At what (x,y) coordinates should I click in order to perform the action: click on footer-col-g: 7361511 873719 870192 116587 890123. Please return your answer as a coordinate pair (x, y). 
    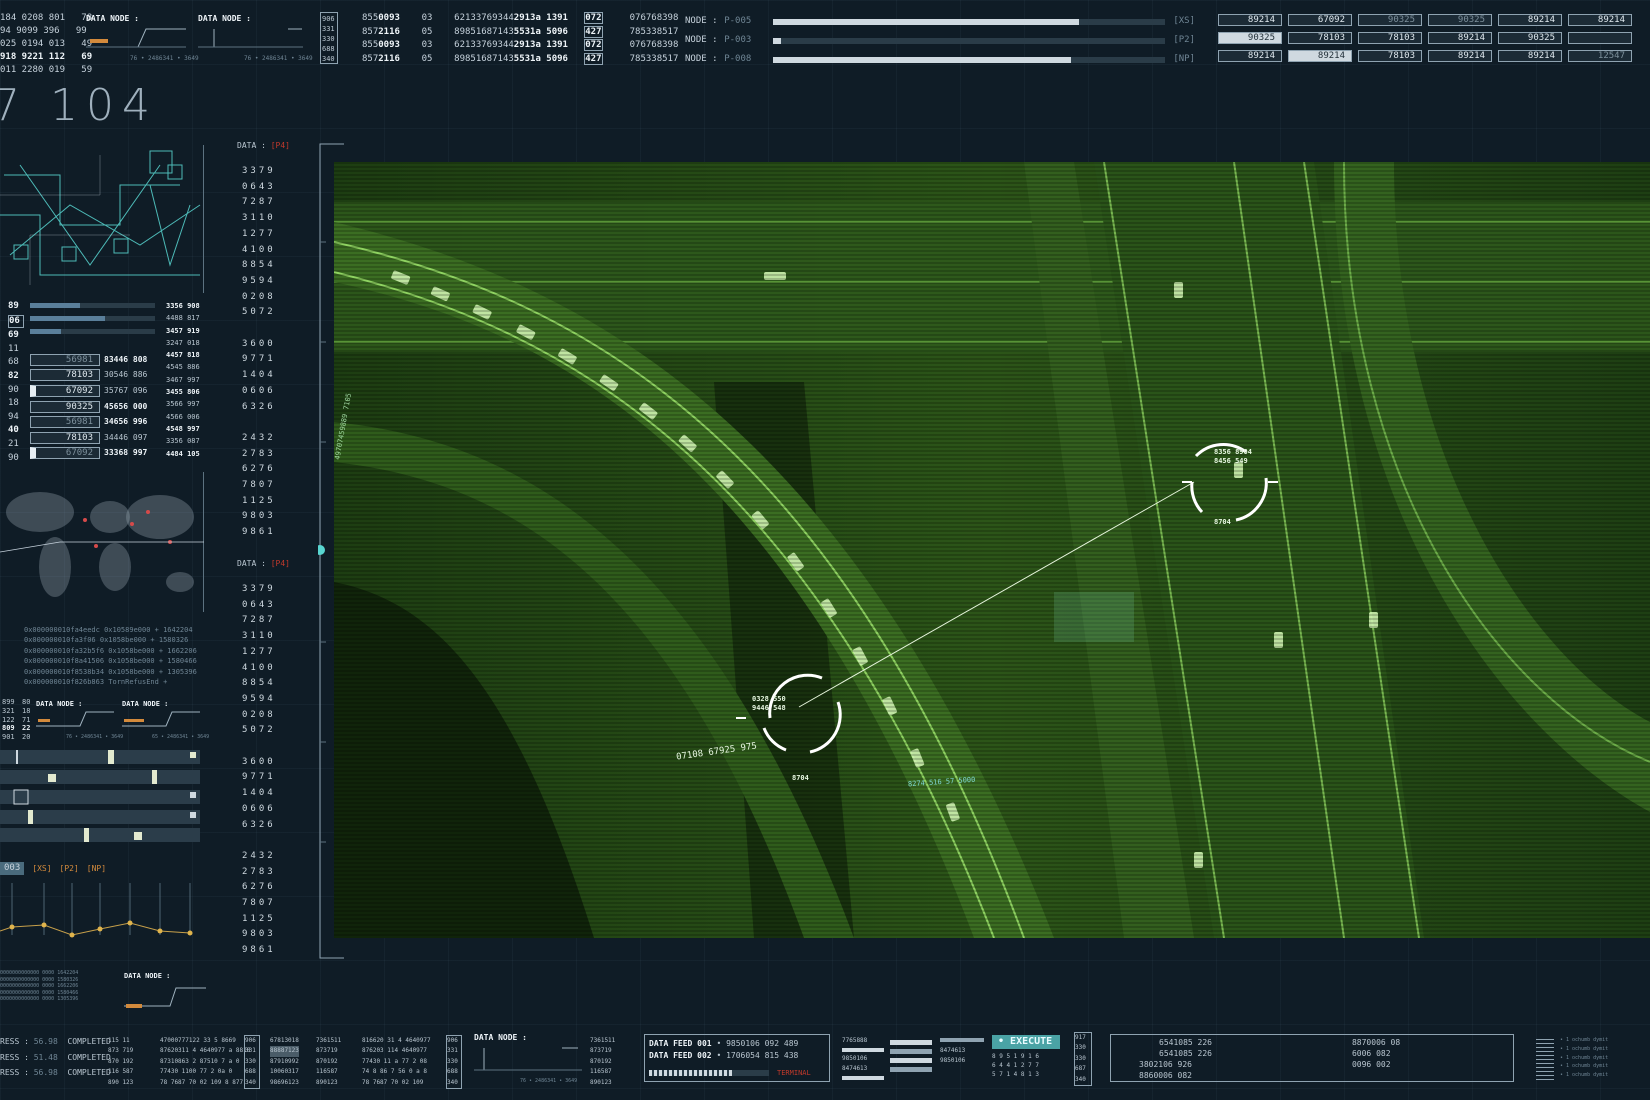
    Looking at the image, I should click on (603, 1061).